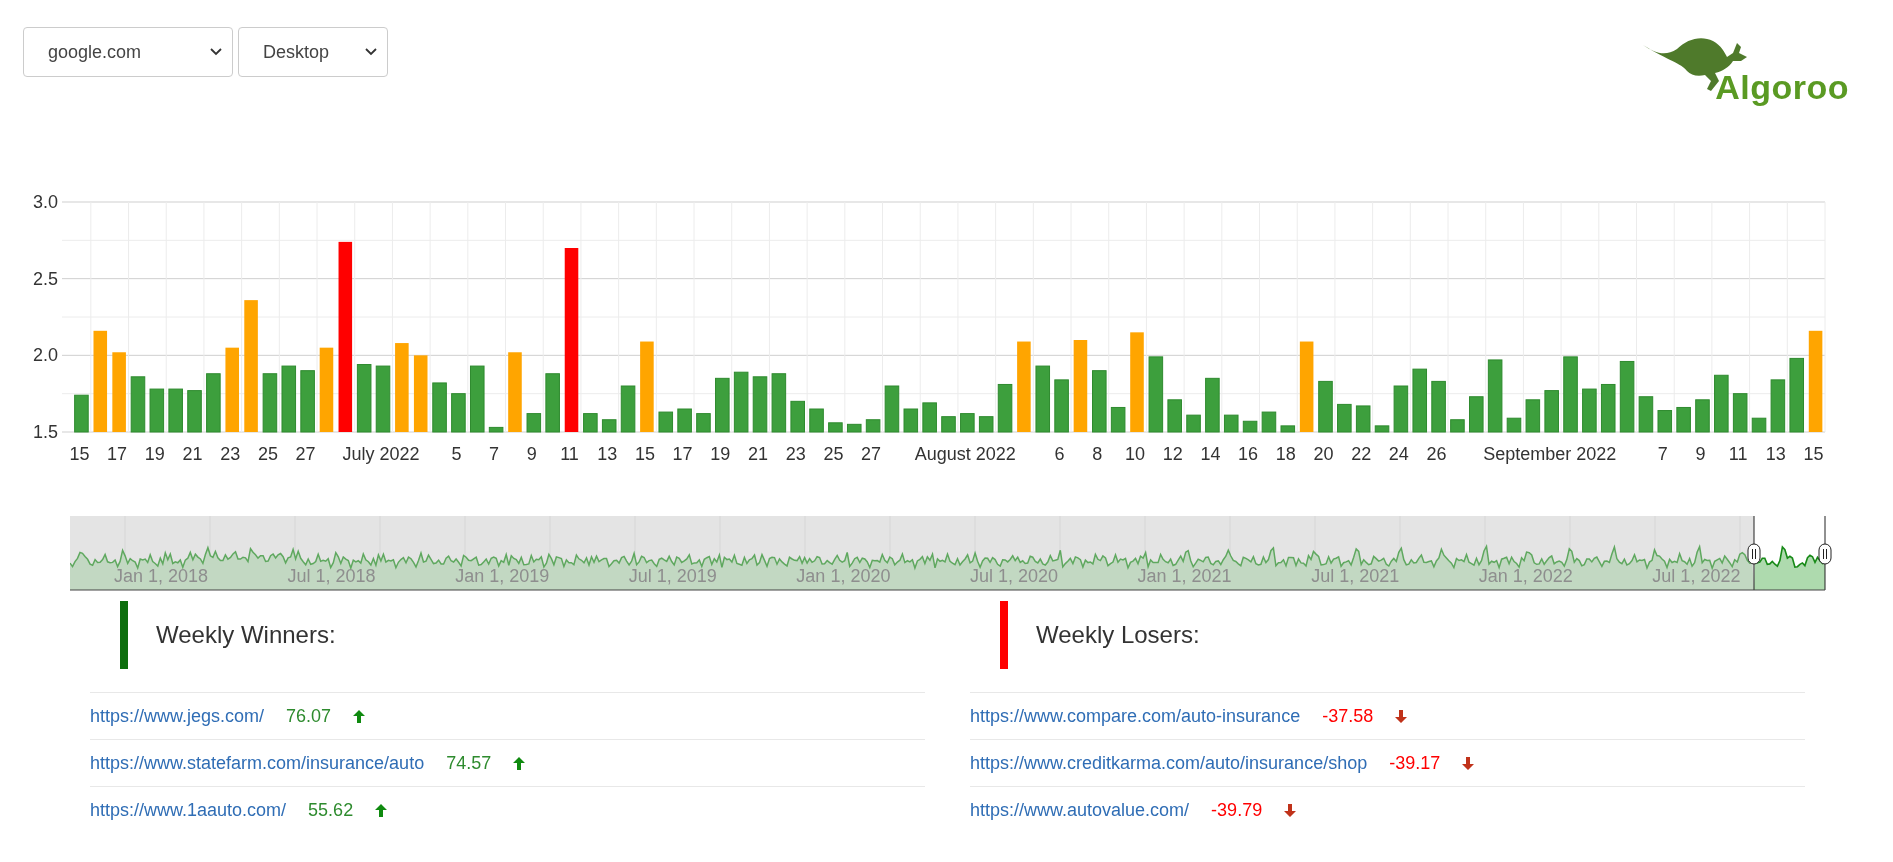  I want to click on x-axis-label: 22, so click(1361, 454).